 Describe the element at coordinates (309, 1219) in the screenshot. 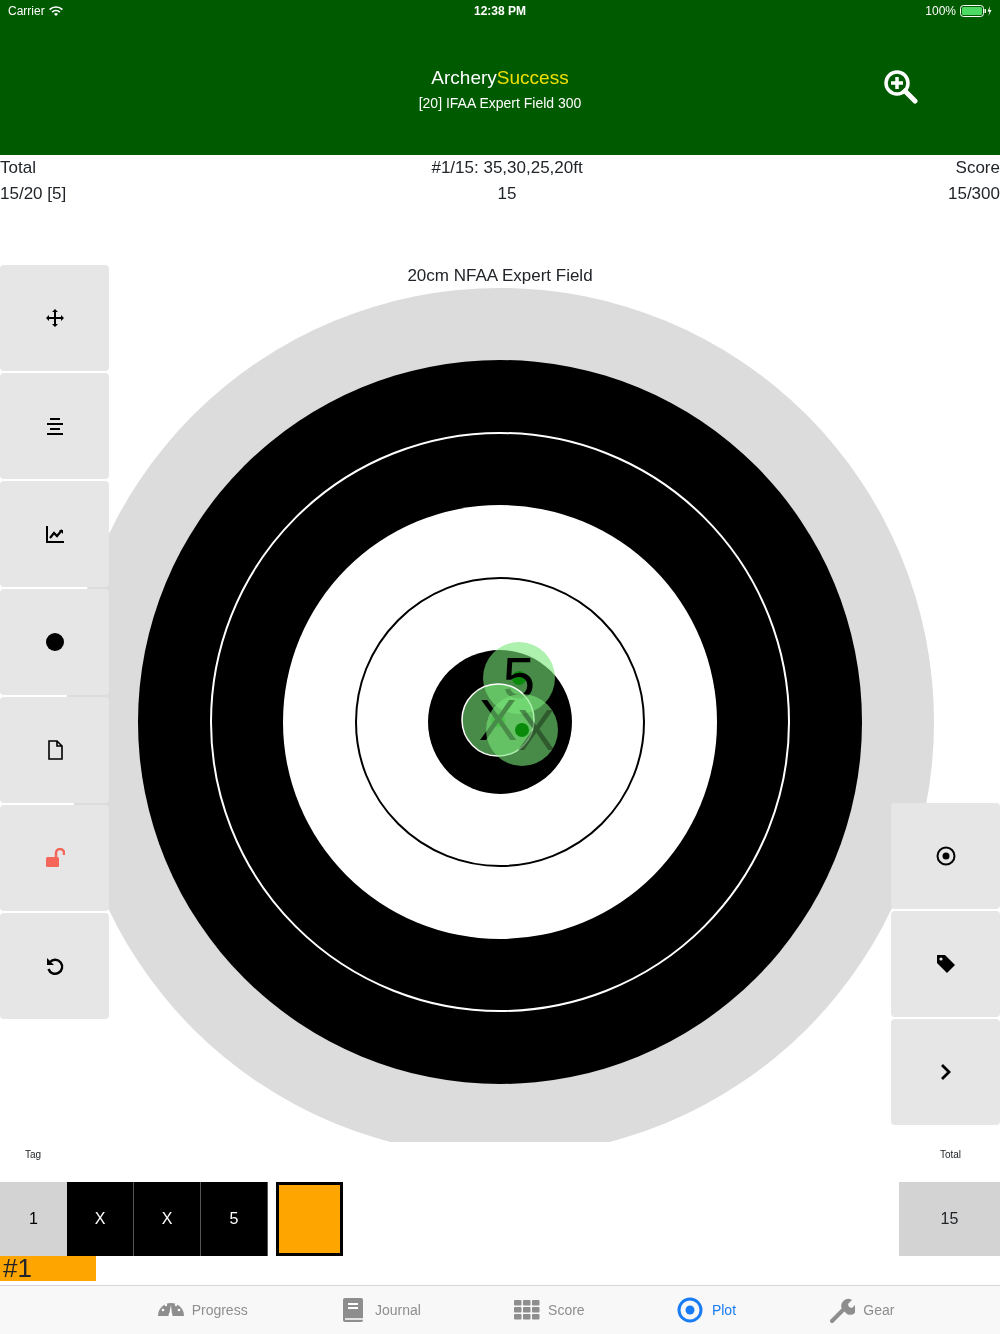

I see `current-score-slot` at that location.